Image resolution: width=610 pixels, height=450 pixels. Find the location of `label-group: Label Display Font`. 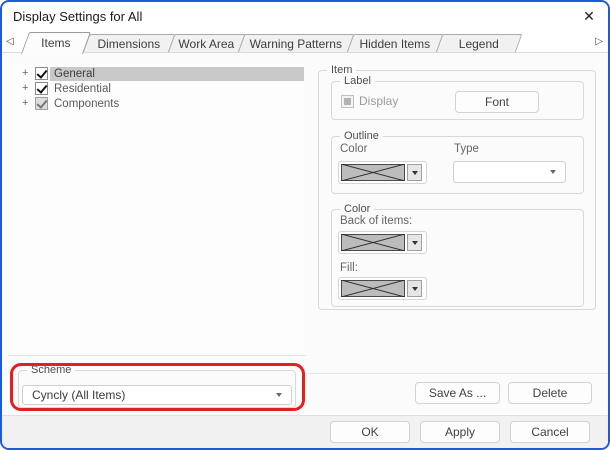

label-group: Label Display Font is located at coordinates (457, 97).